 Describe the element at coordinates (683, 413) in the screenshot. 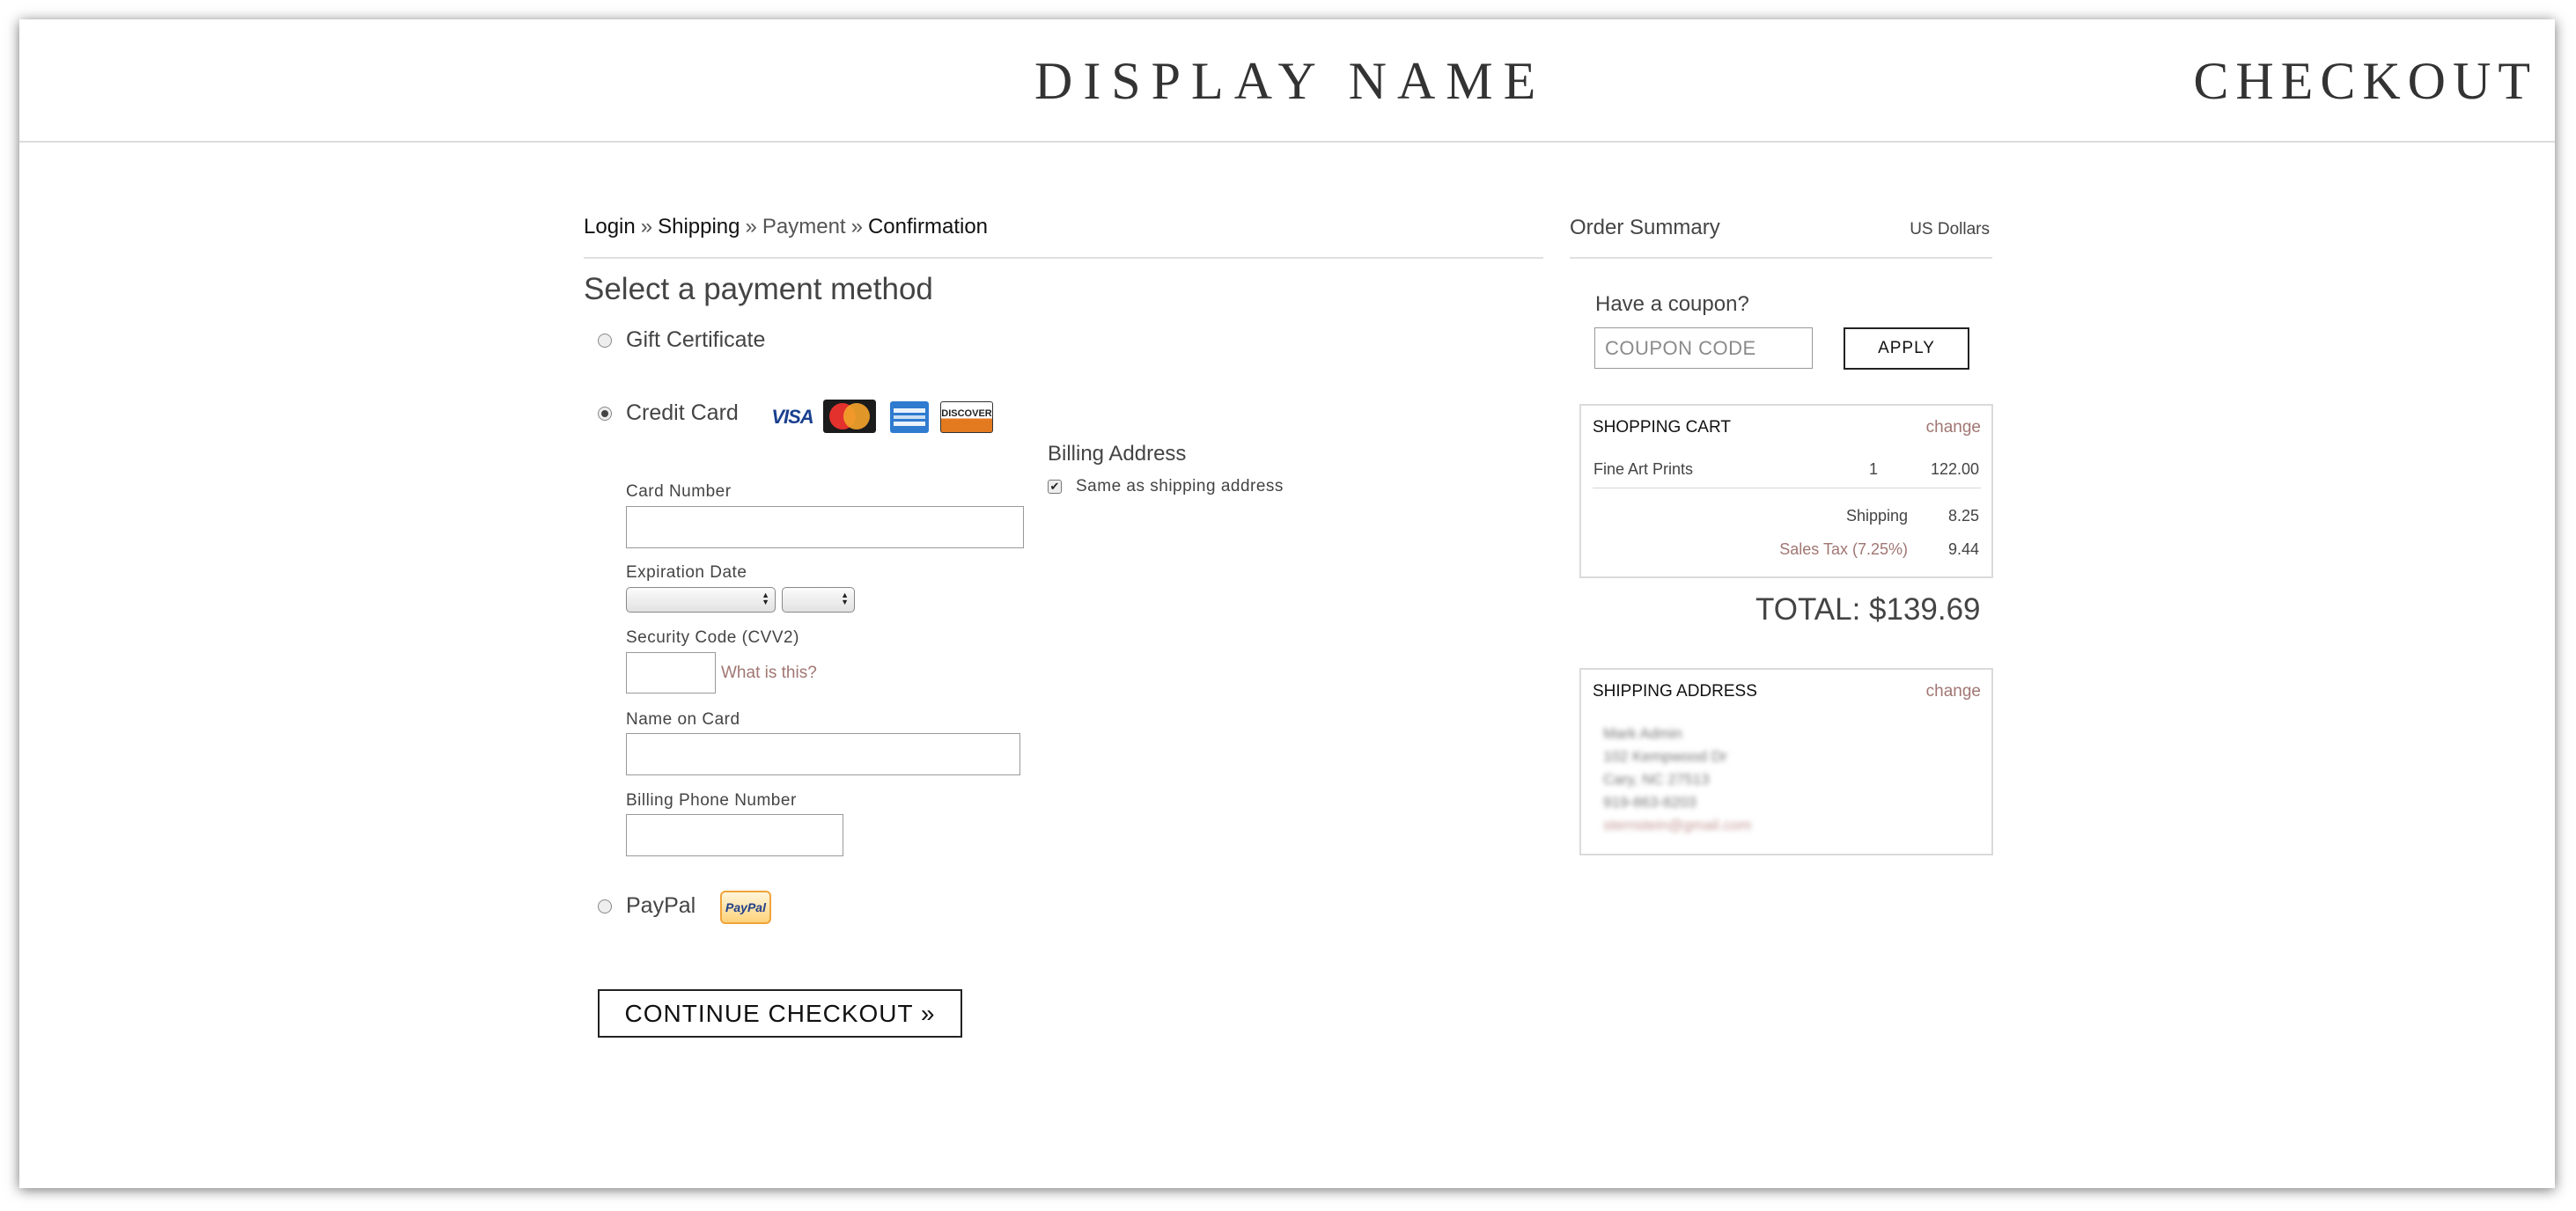

I see `credit-card-label: Credit Card` at that location.